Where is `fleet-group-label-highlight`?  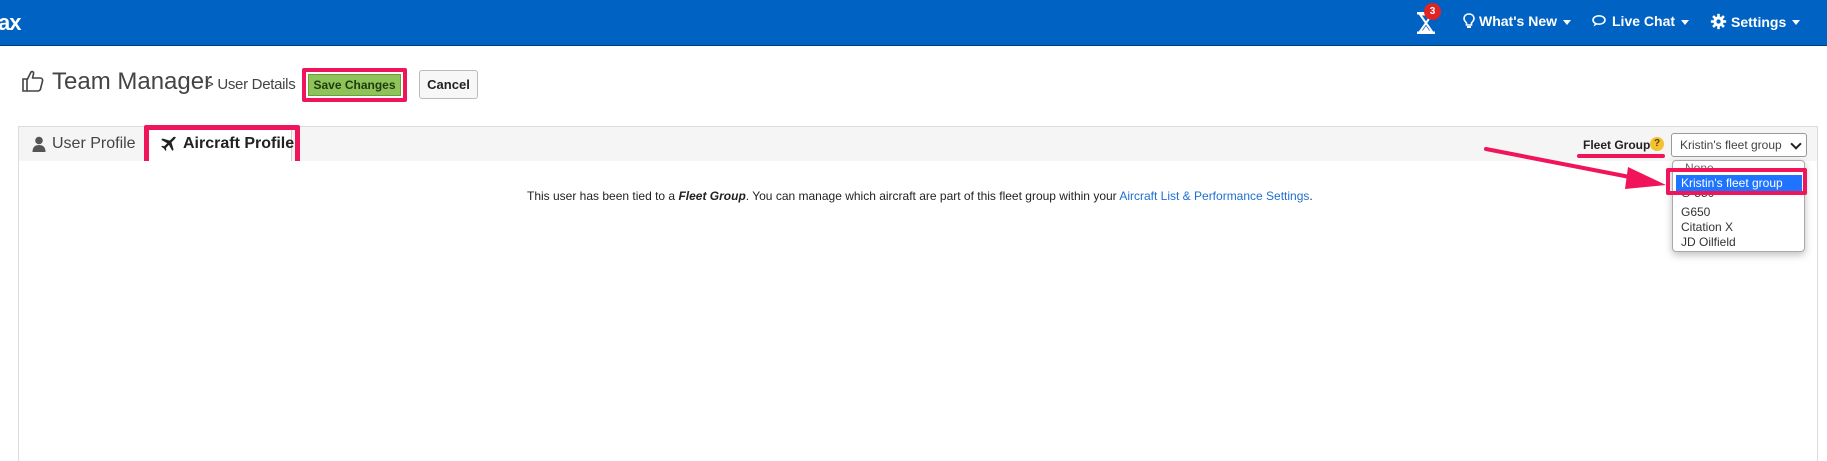 fleet-group-label-highlight is located at coordinates (1621, 156).